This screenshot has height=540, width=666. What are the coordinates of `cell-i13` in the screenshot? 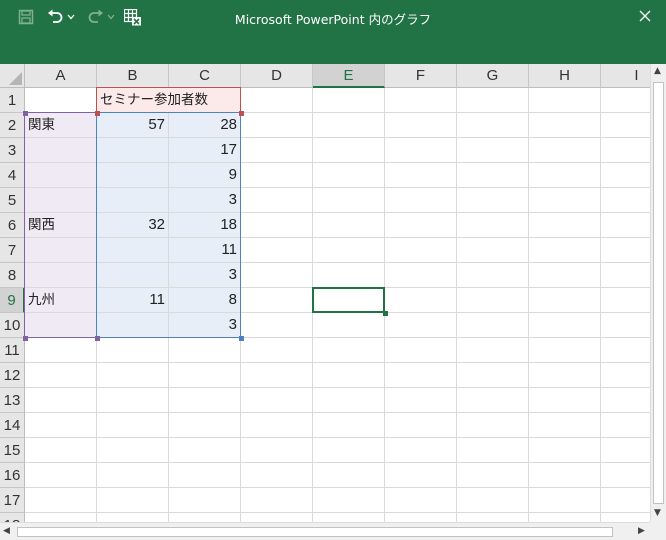 It's located at (625, 400).